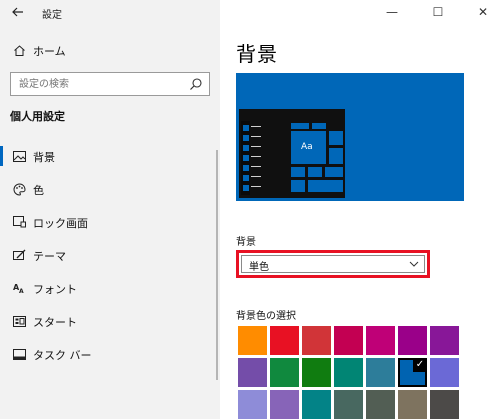 This screenshot has height=419, width=500. What do you see at coordinates (21, 291) in the screenshot?
I see `svg-text: A` at bounding box center [21, 291].